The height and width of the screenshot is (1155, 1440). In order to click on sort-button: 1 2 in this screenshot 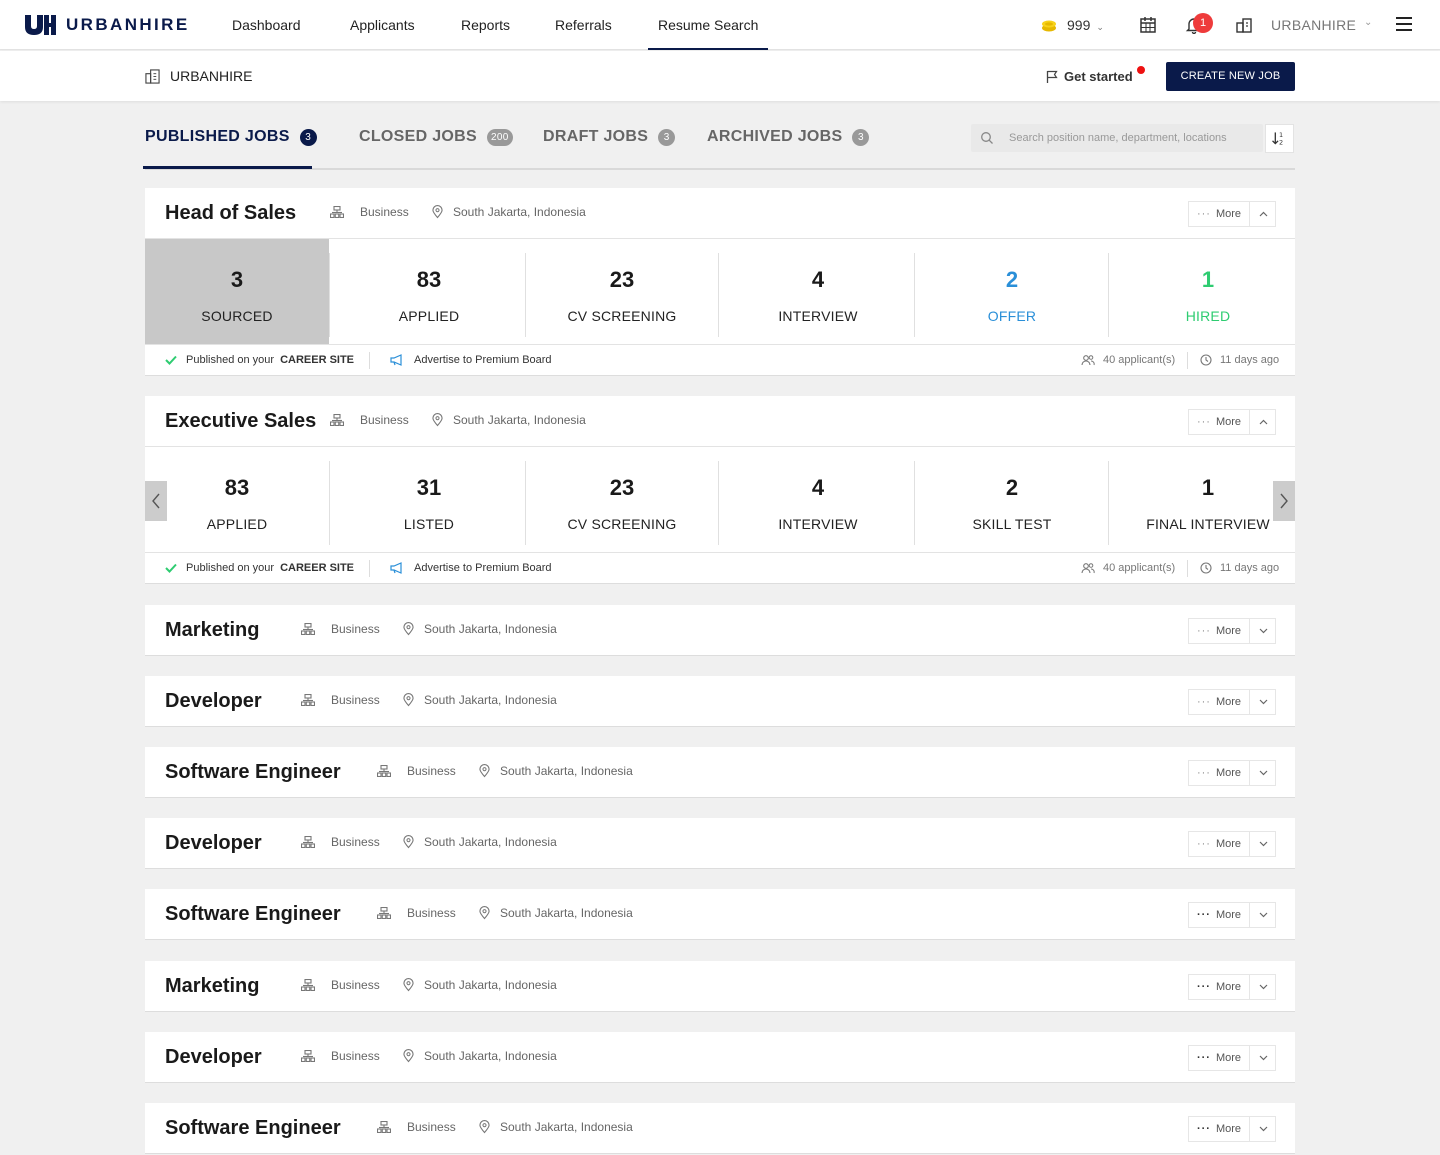, I will do `click(1279, 138)`.